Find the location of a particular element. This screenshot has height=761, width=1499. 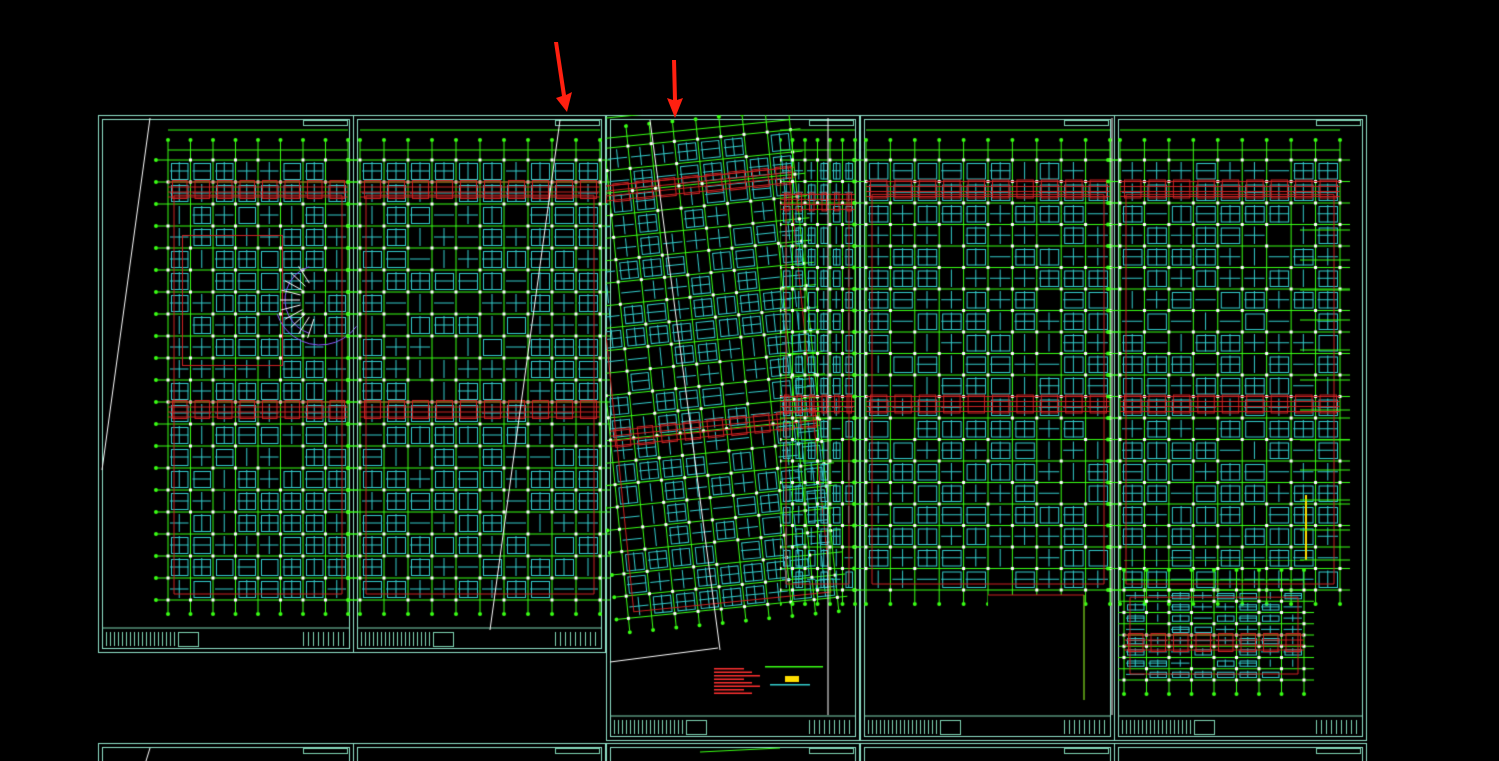

arrow-1-shape is located at coordinates (563, 77).